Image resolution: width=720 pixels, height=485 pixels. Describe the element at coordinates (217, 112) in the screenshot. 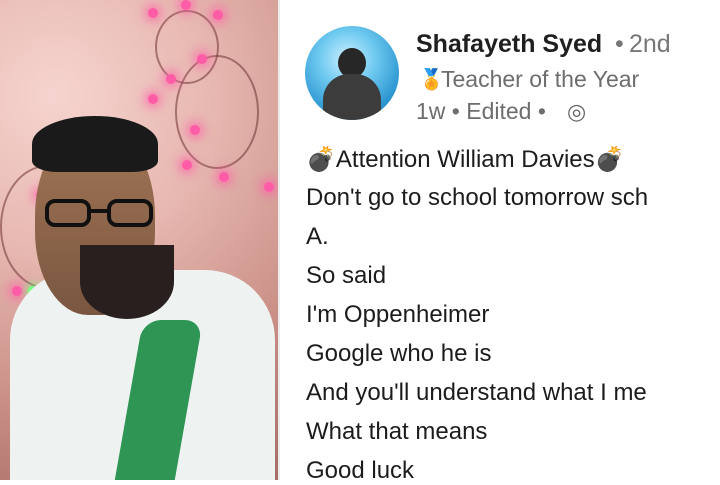

I see `light-wire` at that location.